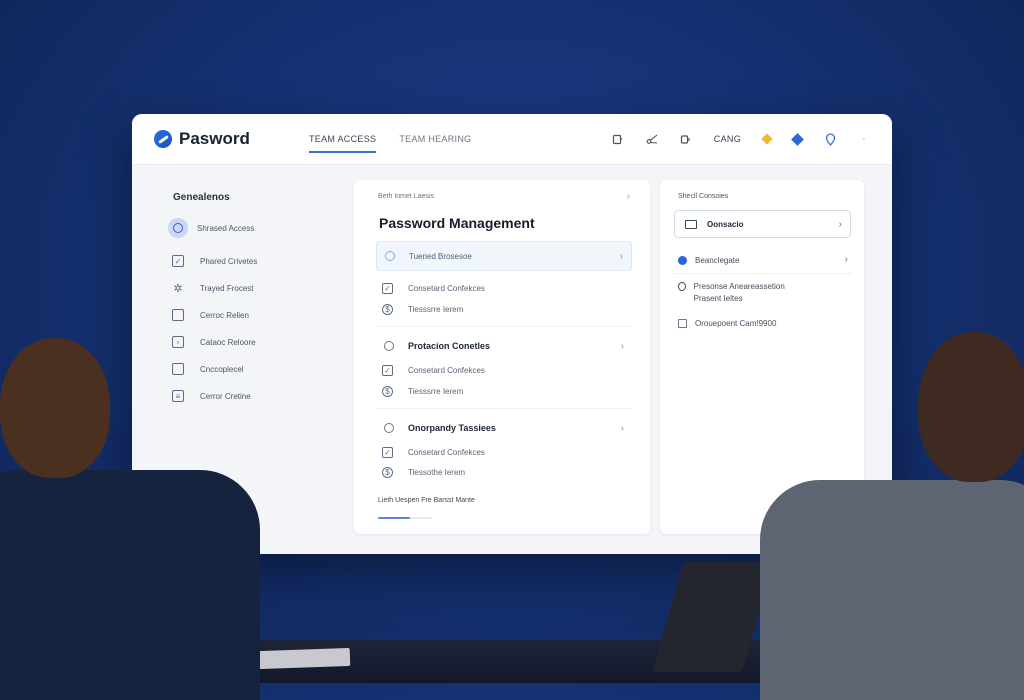  Describe the element at coordinates (892, 590) in the screenshot. I see `person-right-body` at that location.